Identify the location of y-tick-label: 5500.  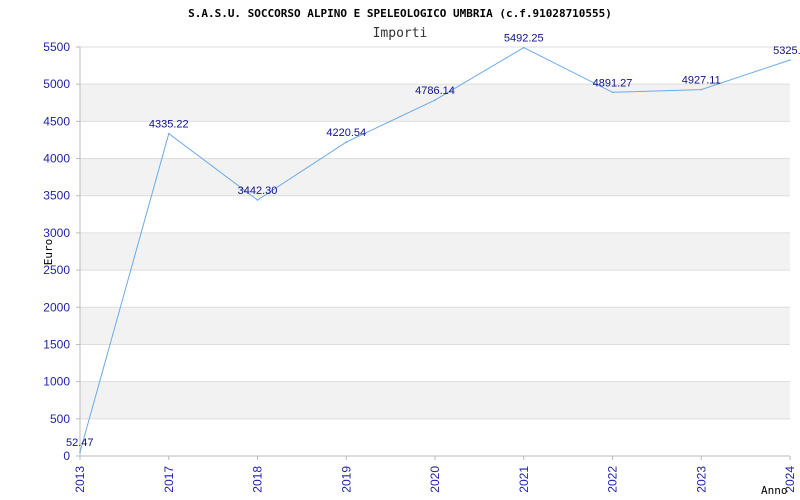
(56, 47).